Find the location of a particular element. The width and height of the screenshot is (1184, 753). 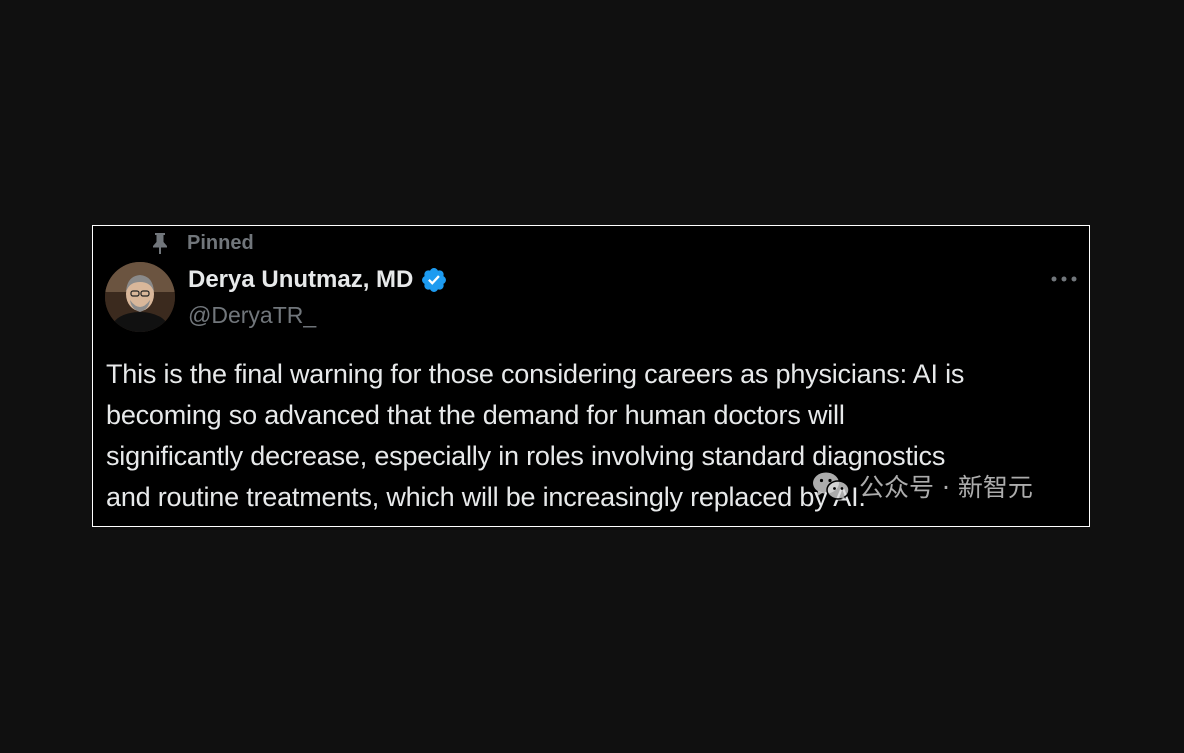

watermark: 公众号 · 新智元 is located at coordinates (922, 486).